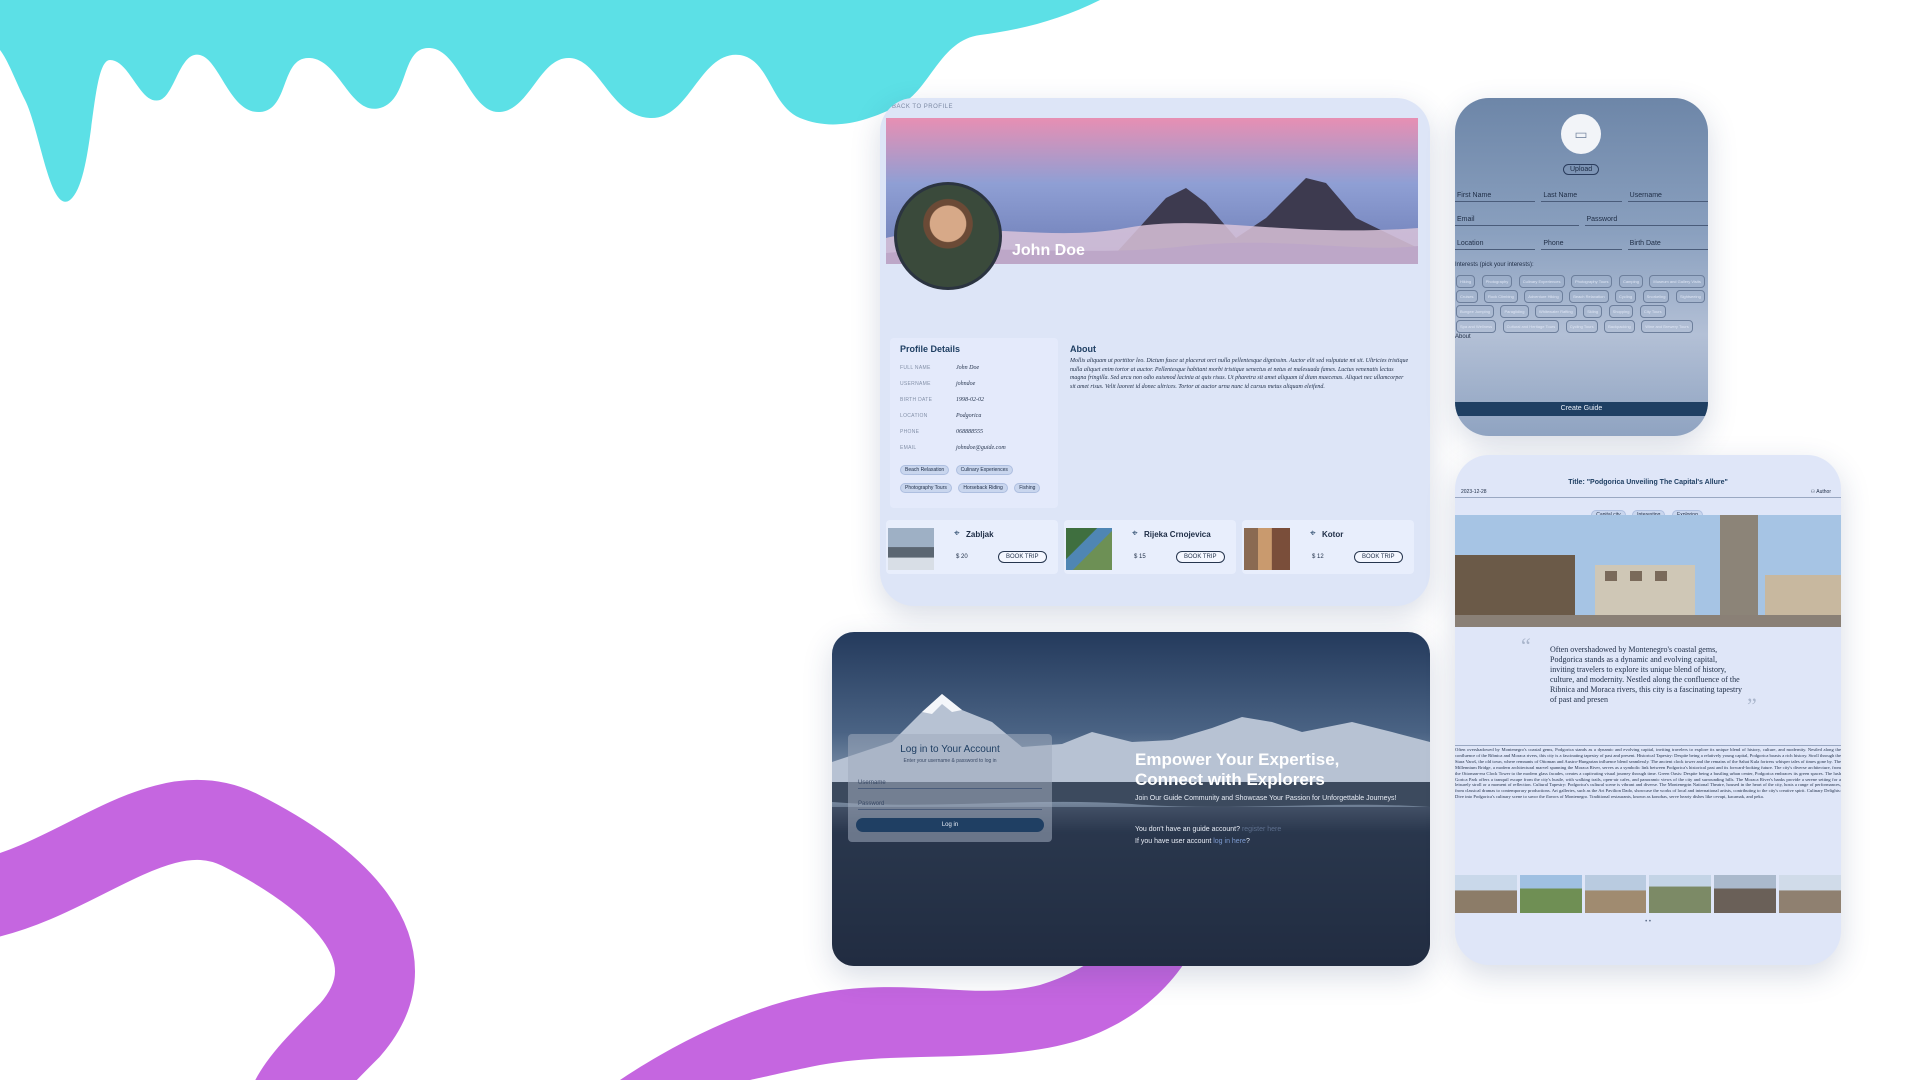  I want to click on detail-label: EMAIL, so click(908, 448).